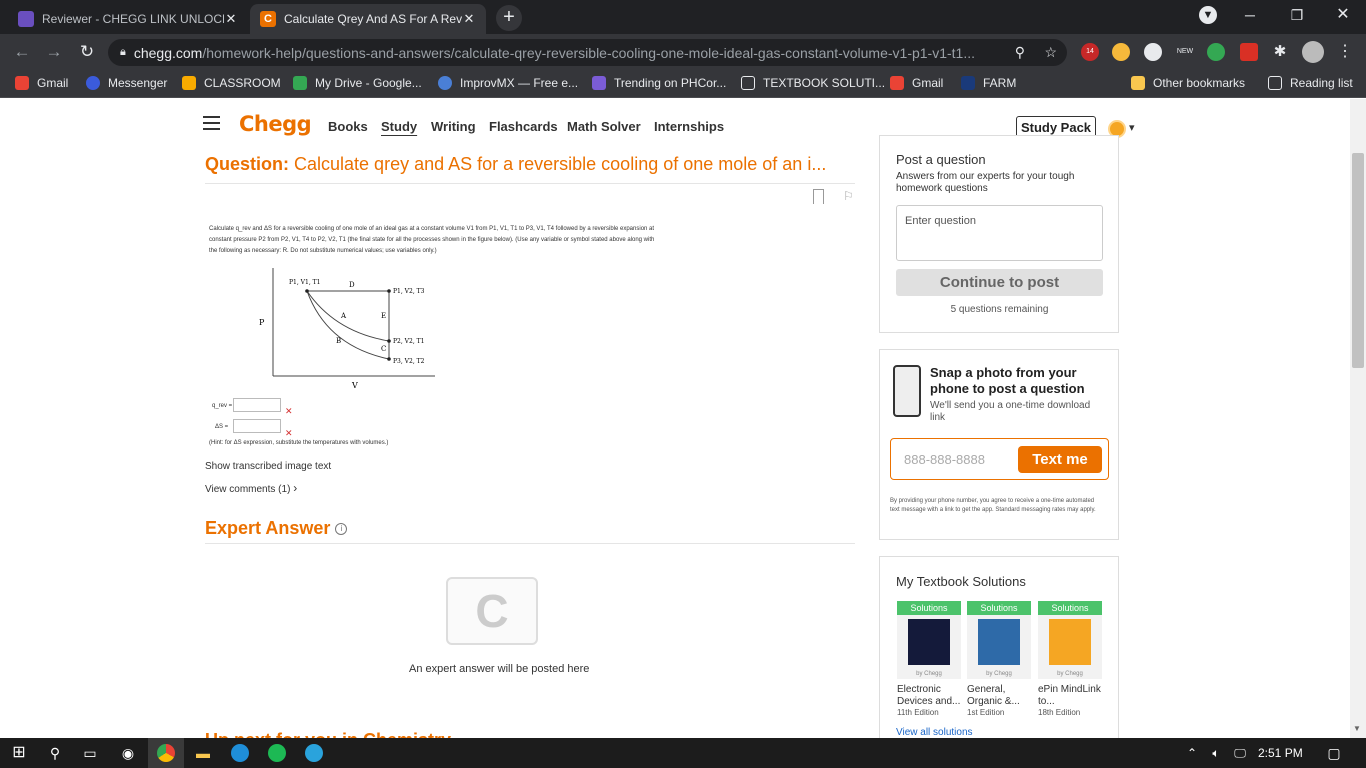 The height and width of the screenshot is (768, 1366). I want to click on chegg-logo: Chegg, so click(275, 124).